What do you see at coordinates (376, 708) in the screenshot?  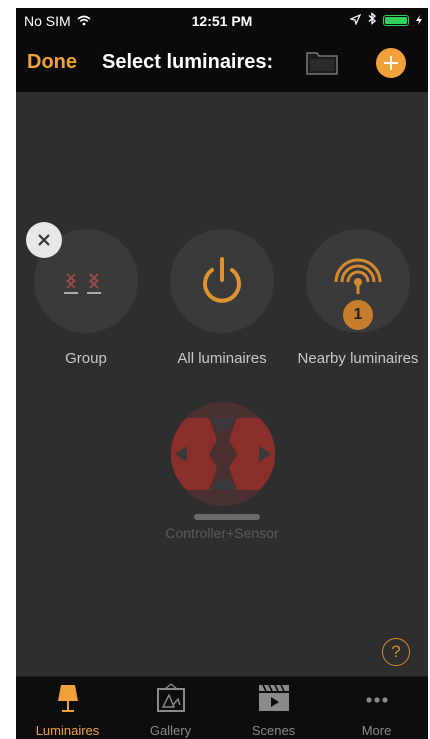 I see `tab-more: More` at bounding box center [376, 708].